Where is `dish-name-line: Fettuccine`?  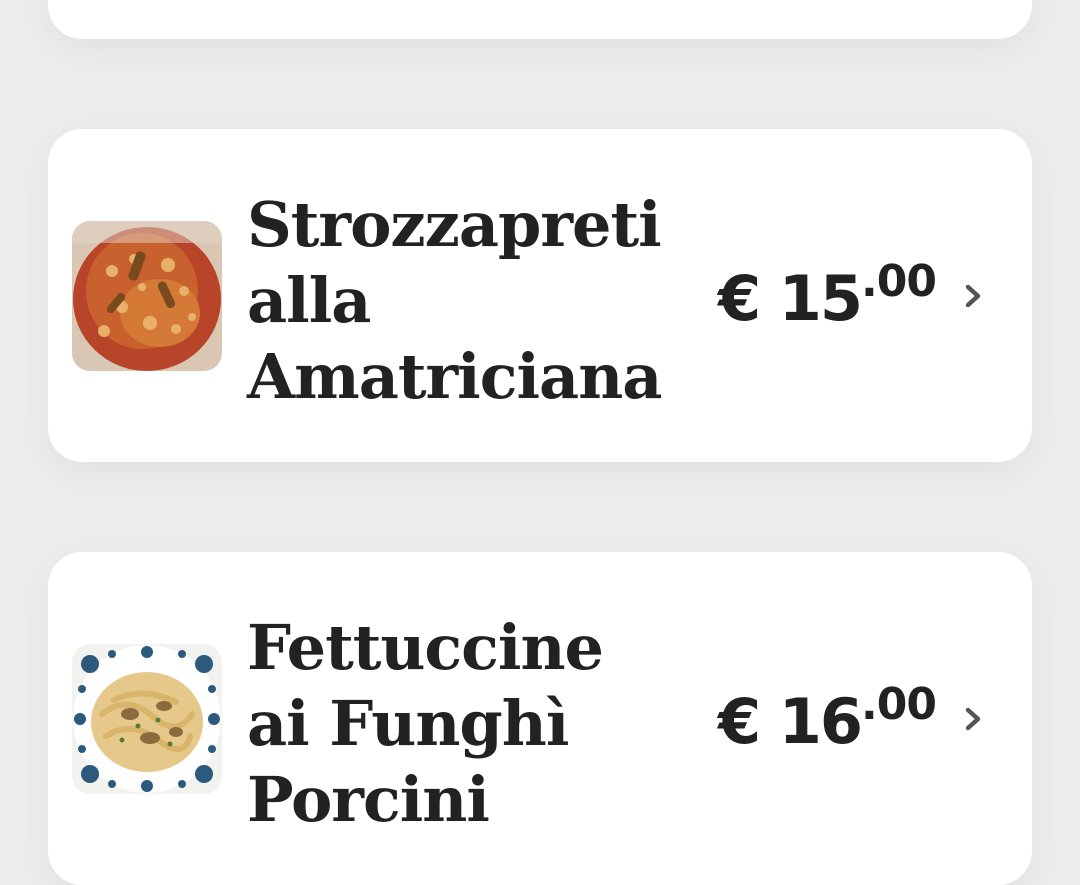 dish-name-line: Fettuccine is located at coordinates (425, 647).